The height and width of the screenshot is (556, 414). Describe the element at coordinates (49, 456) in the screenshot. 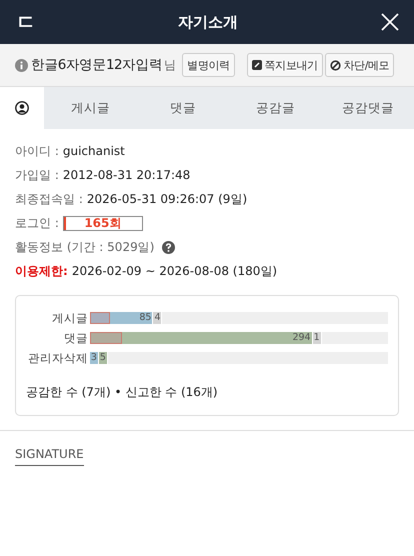

I see `signature-tab: SIGNATURE` at that location.